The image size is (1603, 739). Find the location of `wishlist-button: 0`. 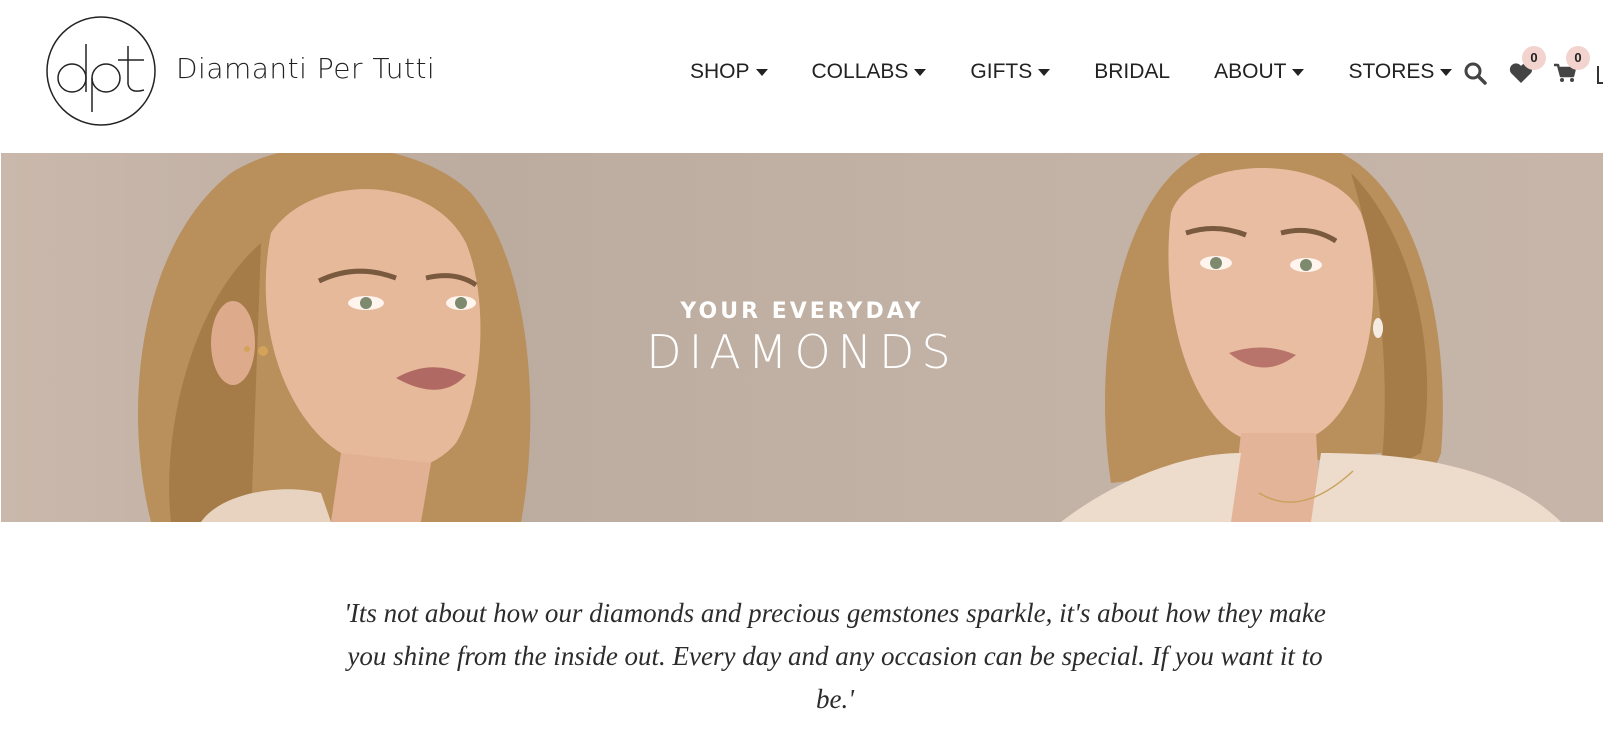

wishlist-button: 0 is located at coordinates (1527, 66).